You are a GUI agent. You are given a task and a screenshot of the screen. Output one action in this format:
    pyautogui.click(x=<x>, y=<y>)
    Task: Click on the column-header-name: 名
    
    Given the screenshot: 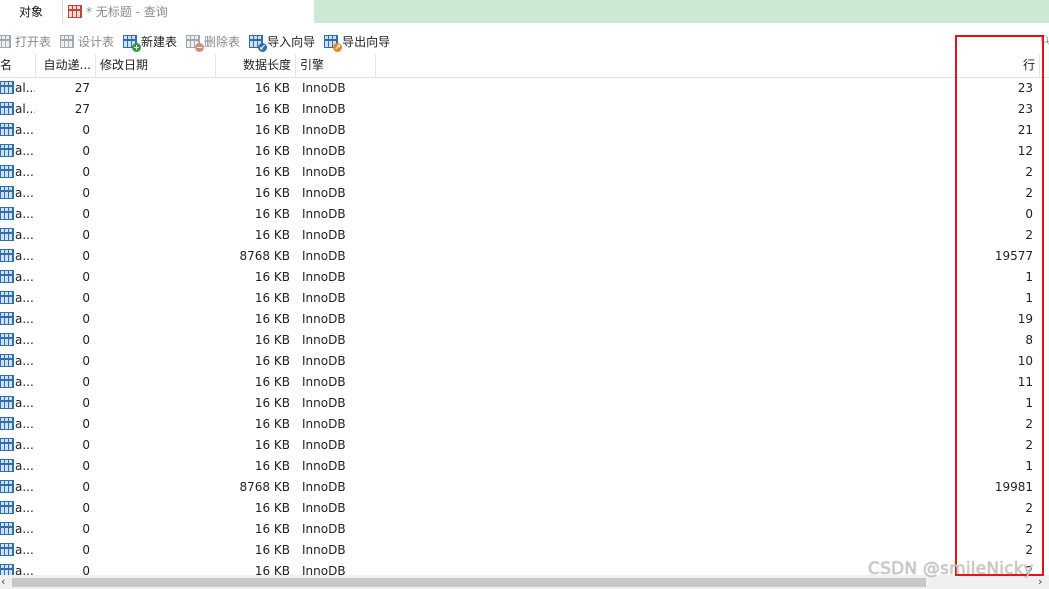 What is the action you would take?
    pyautogui.click(x=18, y=65)
    